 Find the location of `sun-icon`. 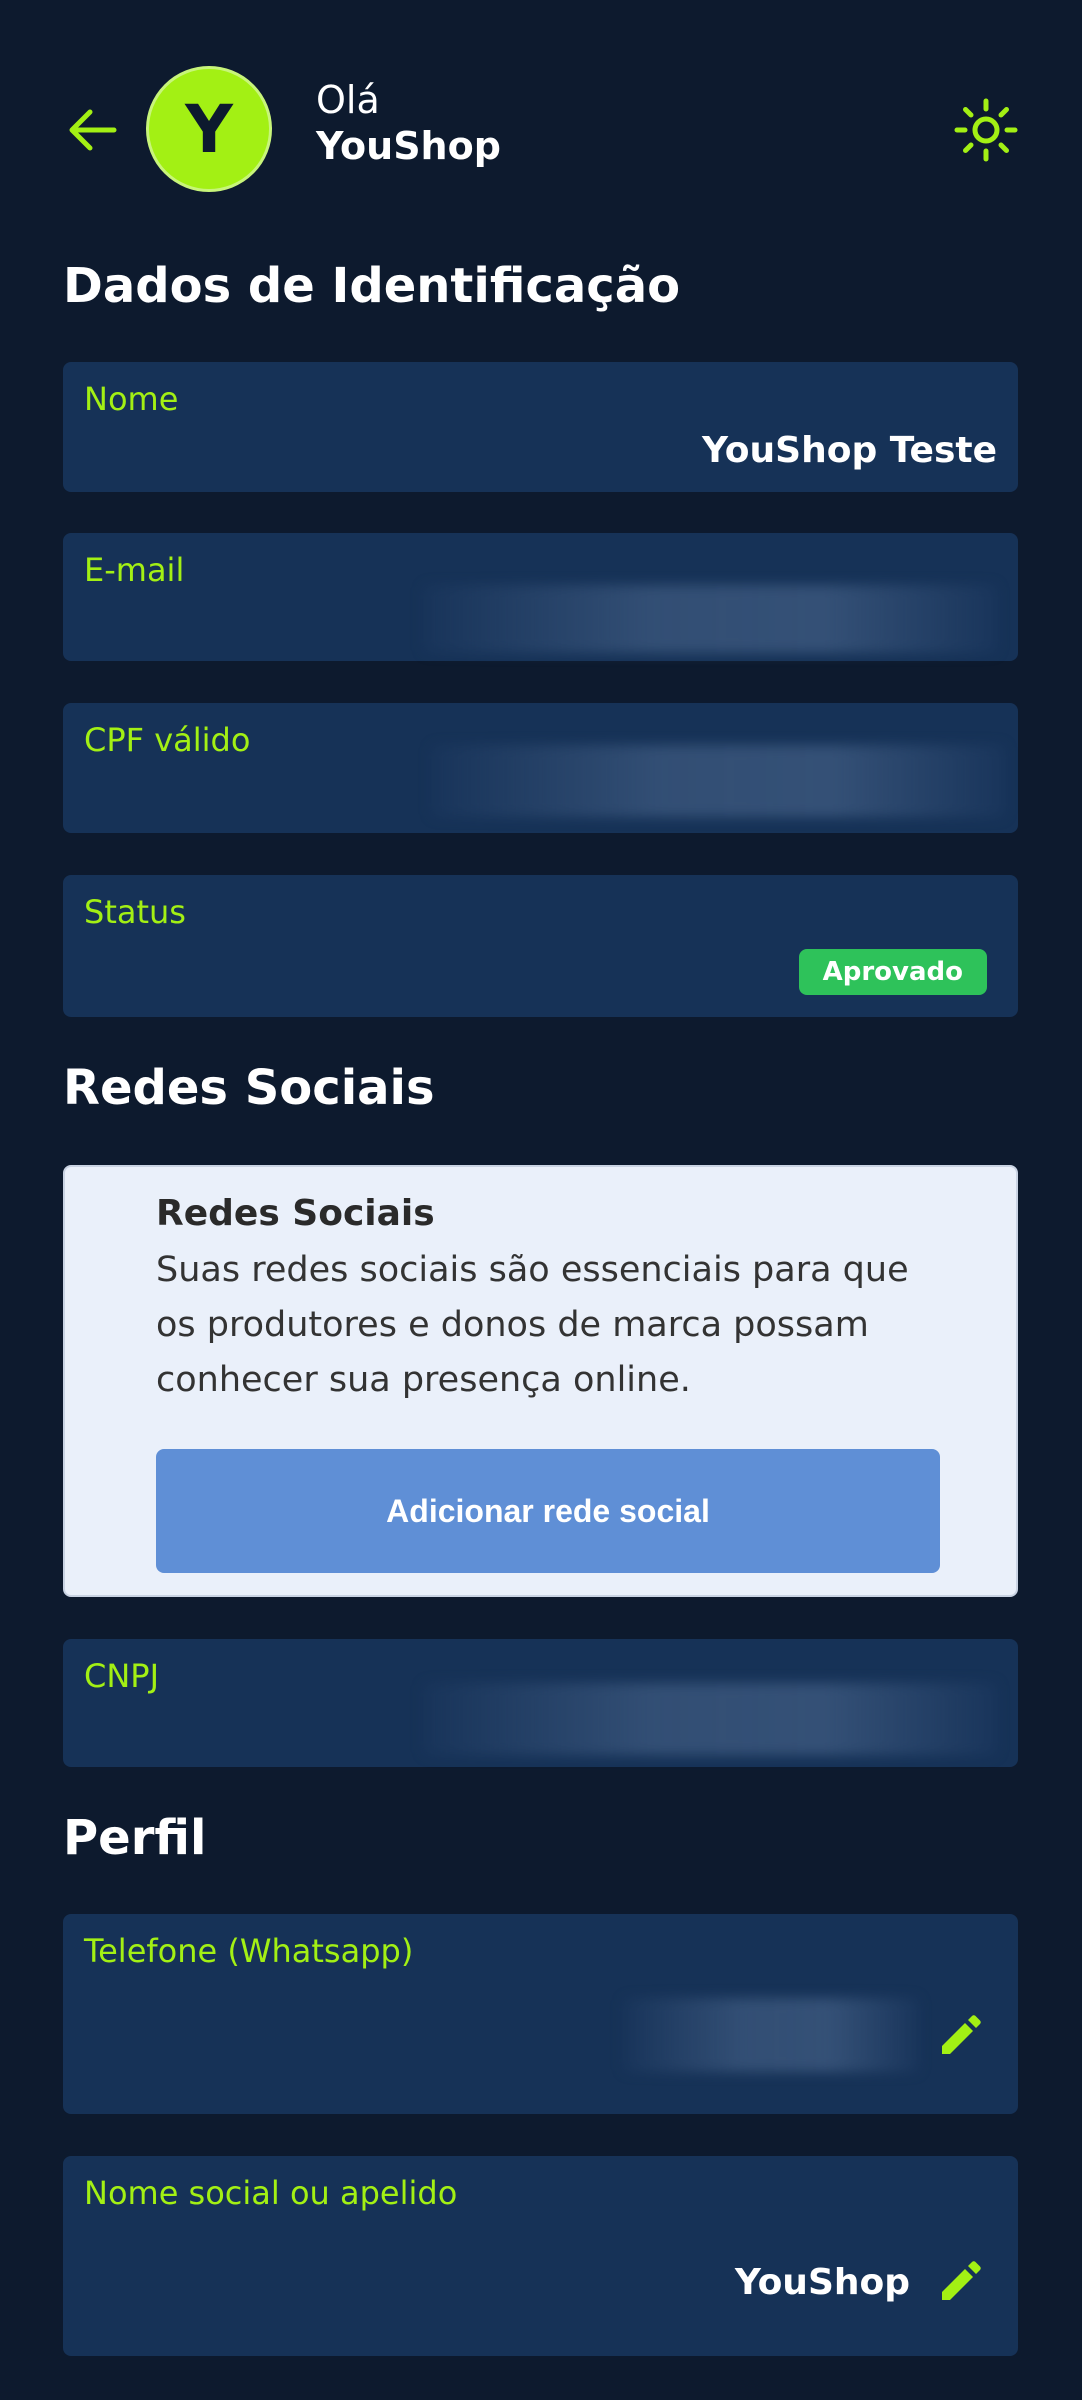

sun-icon is located at coordinates (986, 130).